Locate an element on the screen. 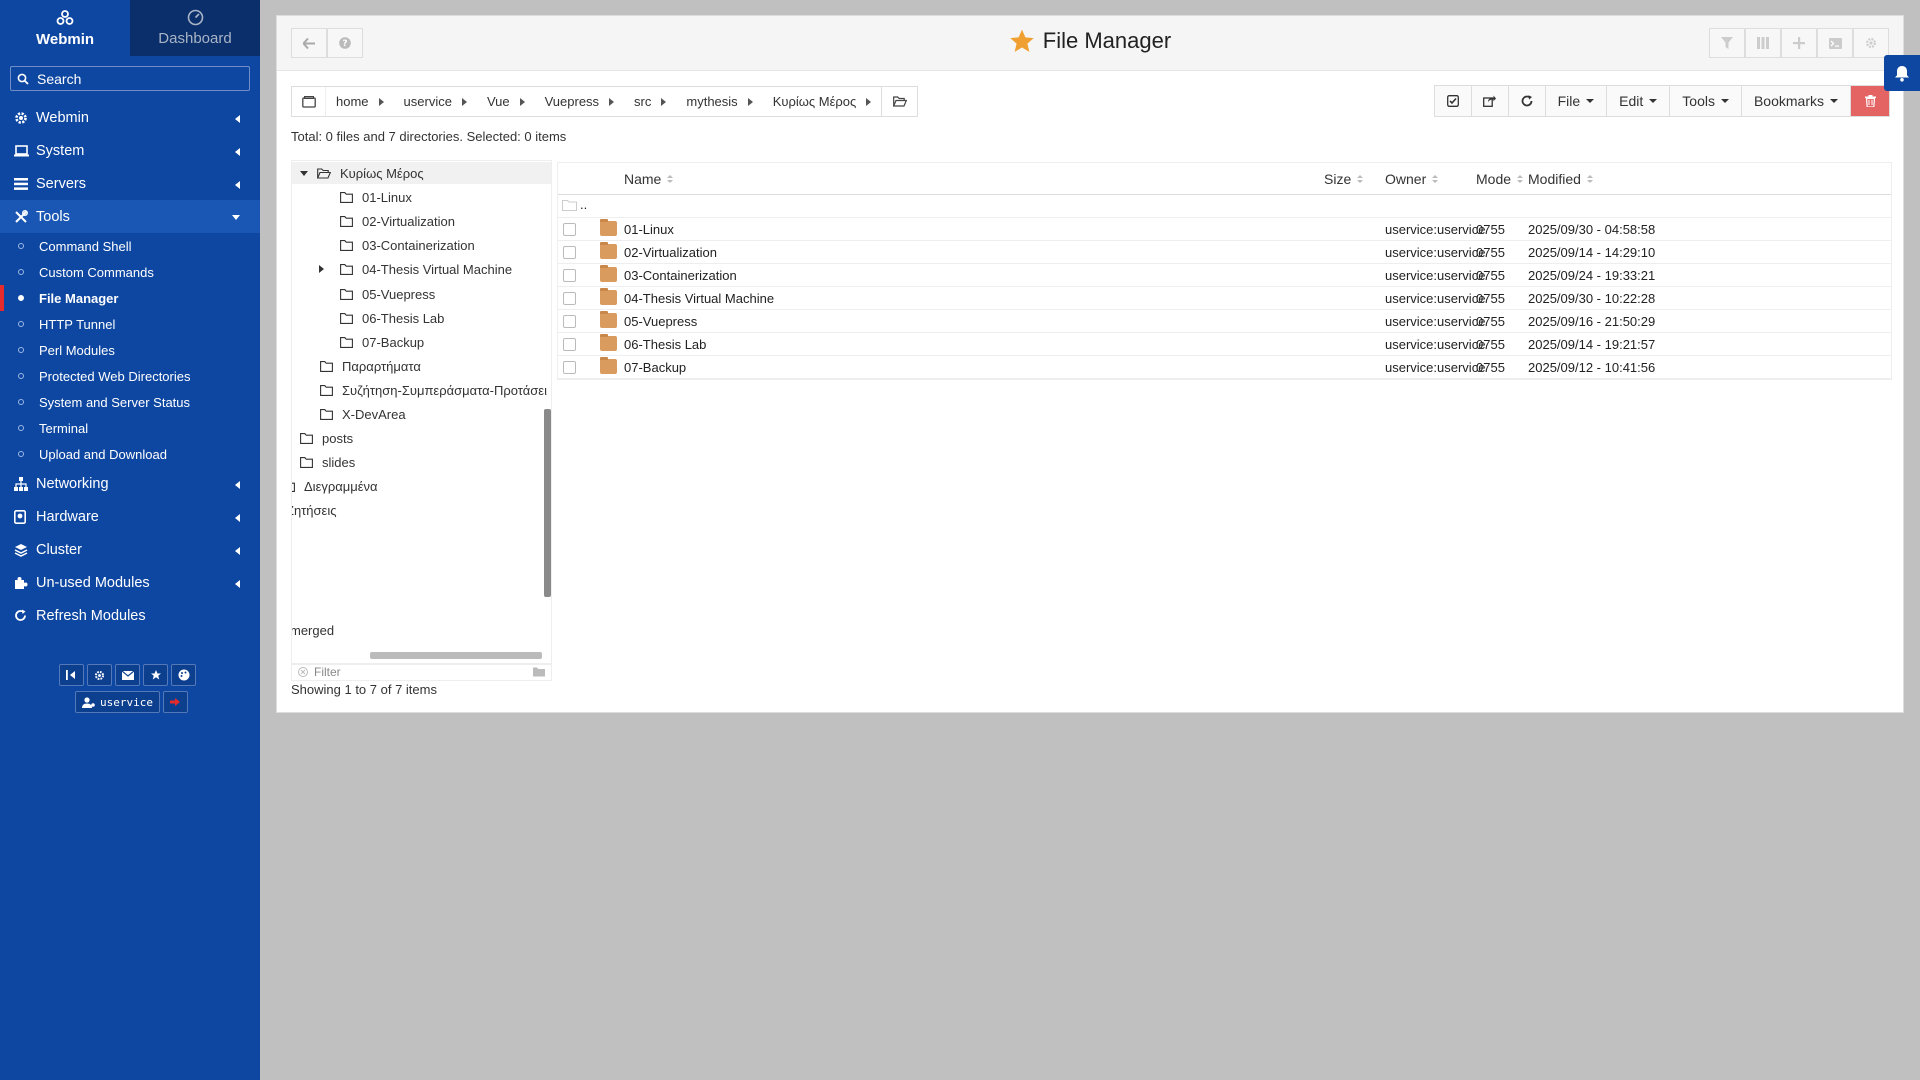  sidebar-item-http-tunnel: HTTP Tunnel is located at coordinates (130, 324).